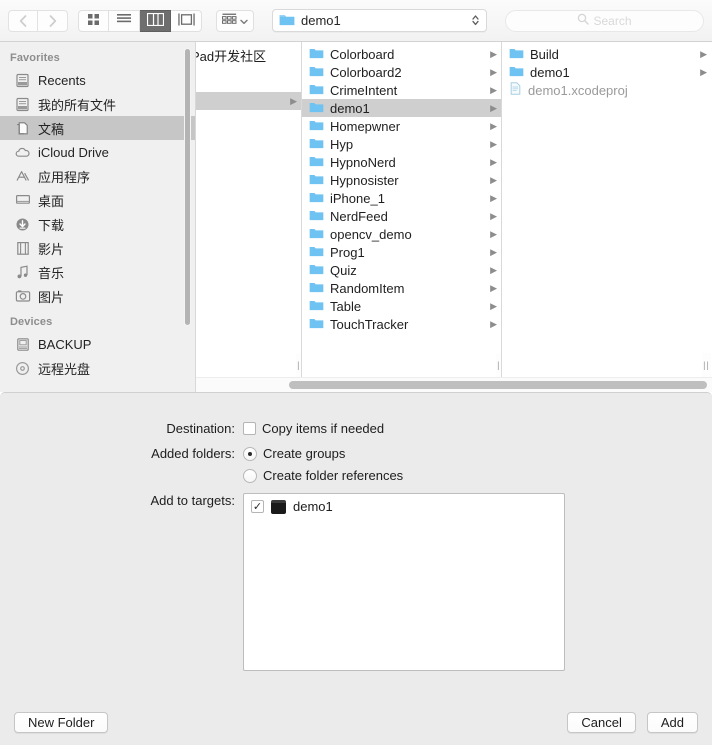 Image resolution: width=712 pixels, height=745 pixels. I want to click on sidebar-item-downloads: 下载, so click(97, 224).